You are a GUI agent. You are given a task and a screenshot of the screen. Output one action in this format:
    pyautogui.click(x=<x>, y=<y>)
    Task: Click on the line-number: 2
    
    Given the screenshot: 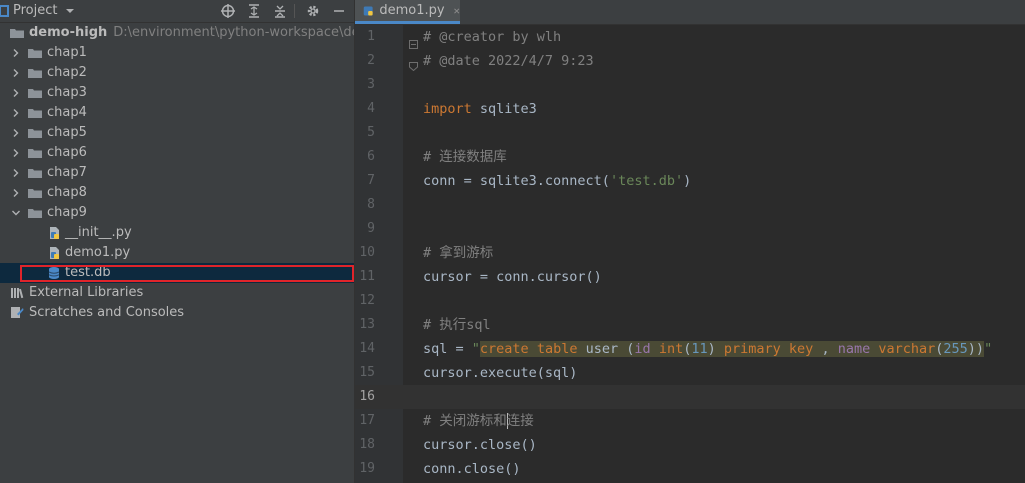 What is the action you would take?
    pyautogui.click(x=371, y=60)
    